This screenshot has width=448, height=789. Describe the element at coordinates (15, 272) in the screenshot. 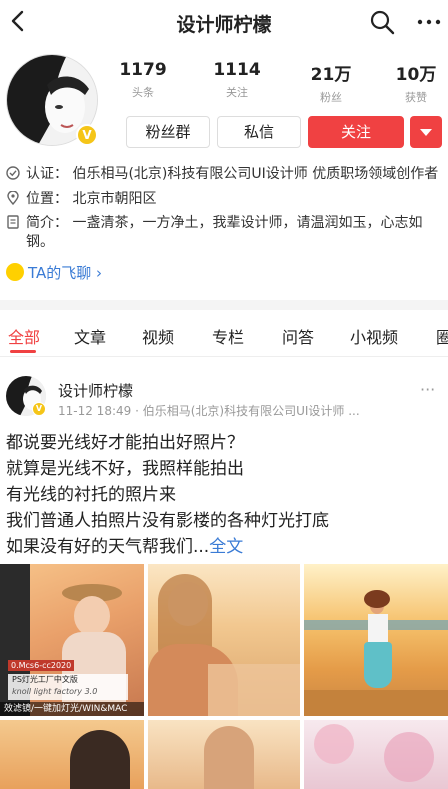

I see `chat-bubble-icon` at that location.